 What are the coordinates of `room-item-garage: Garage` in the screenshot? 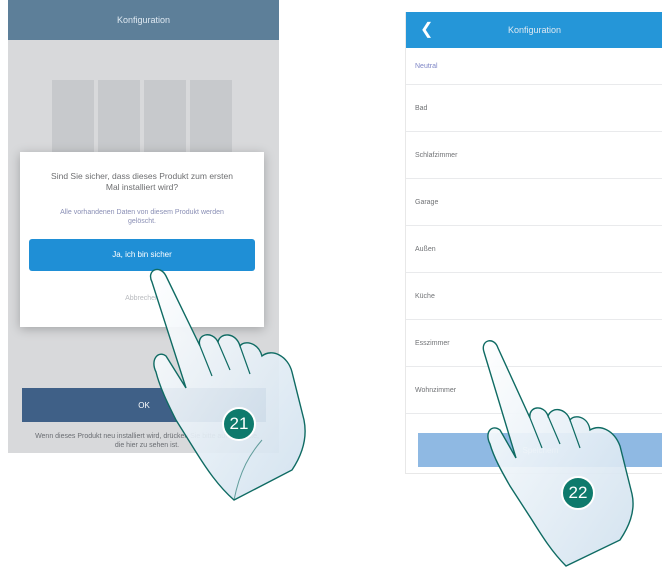 It's located at (534, 202).